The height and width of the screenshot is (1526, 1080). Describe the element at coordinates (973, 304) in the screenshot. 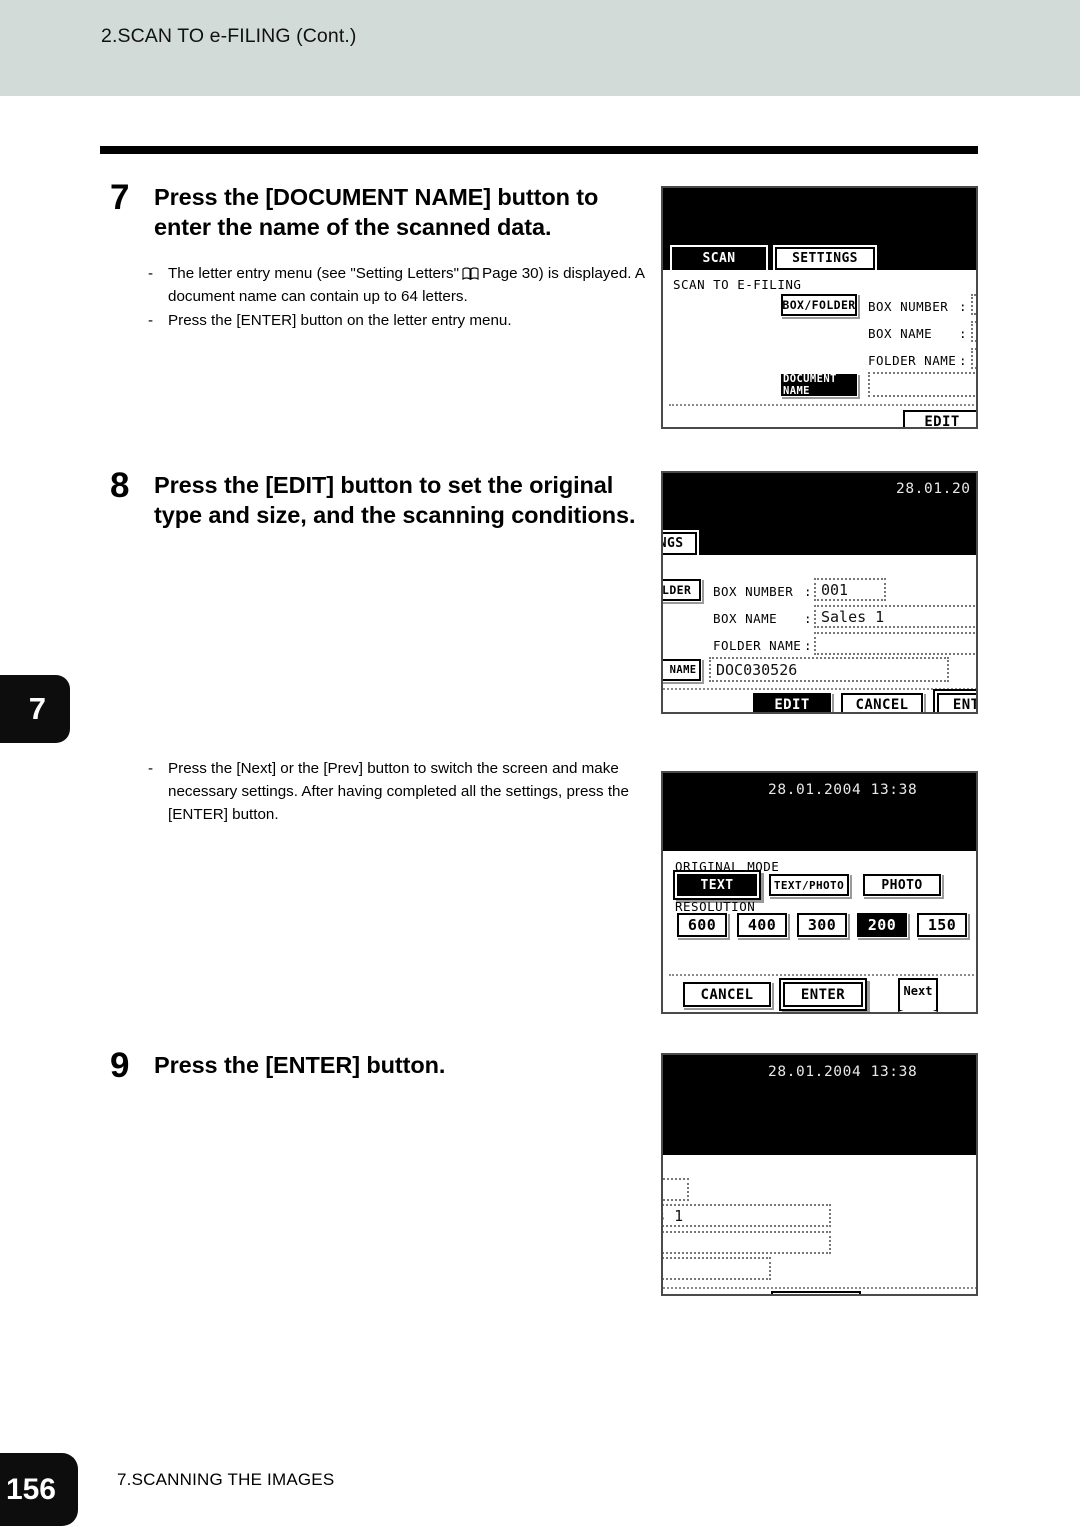

I see `panel1-box-number-field: 0` at that location.